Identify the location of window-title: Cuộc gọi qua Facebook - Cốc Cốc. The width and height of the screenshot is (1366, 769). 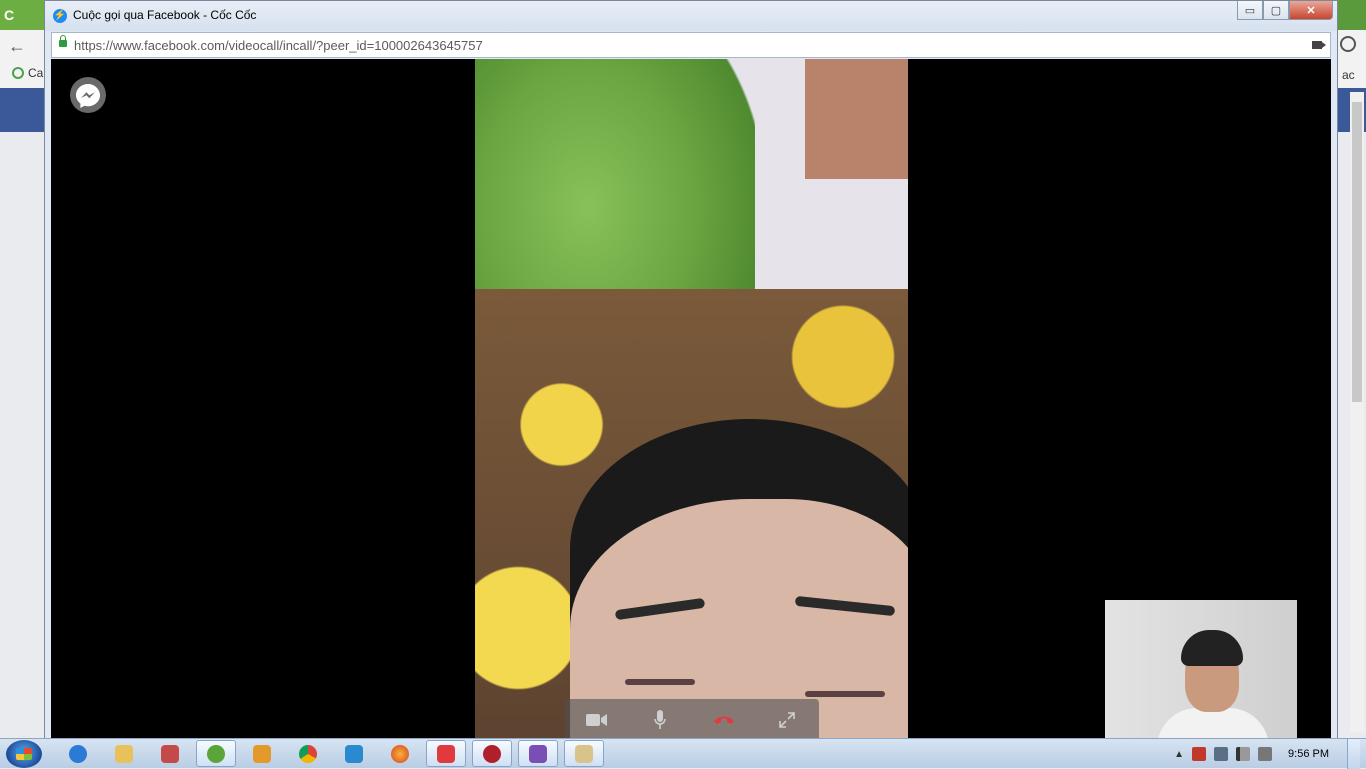
(165, 15).